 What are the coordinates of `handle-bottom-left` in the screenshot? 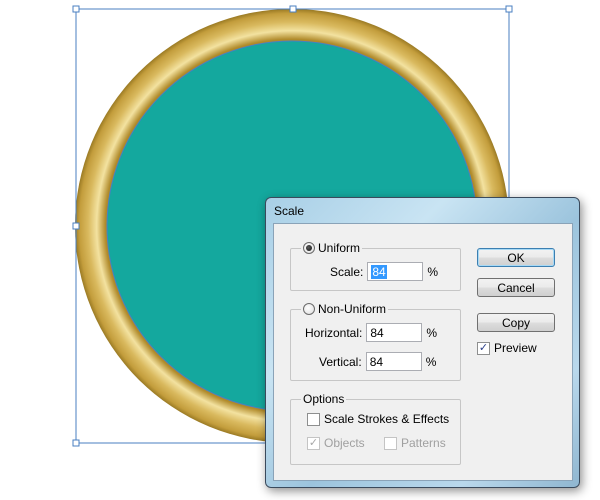 It's located at (76, 443).